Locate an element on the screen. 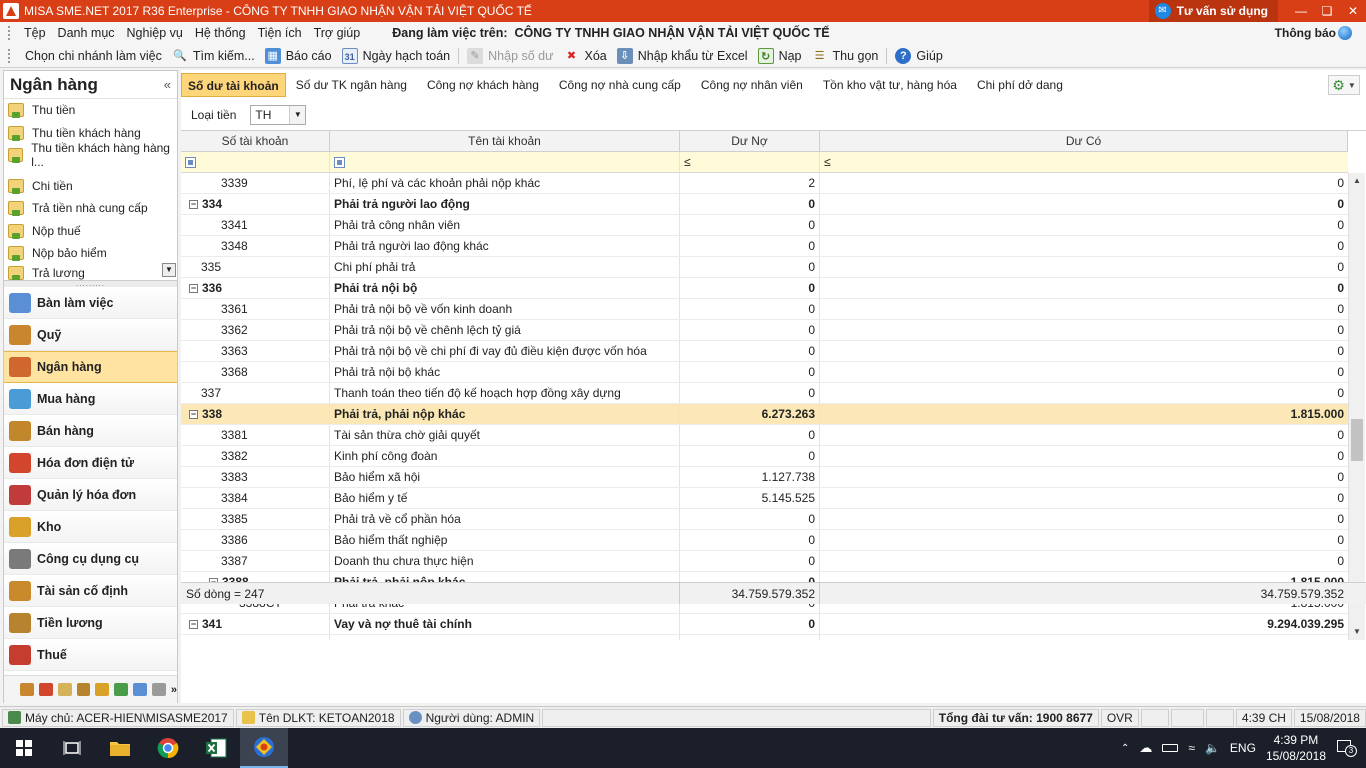 This screenshot has width=1366, height=768. excel-button is located at coordinates (216, 748).